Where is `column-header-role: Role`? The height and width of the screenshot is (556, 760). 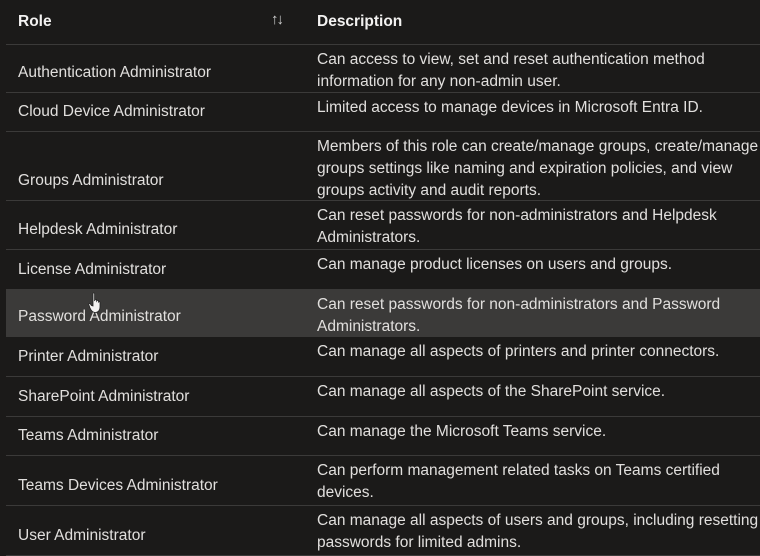 column-header-role: Role is located at coordinates (35, 22).